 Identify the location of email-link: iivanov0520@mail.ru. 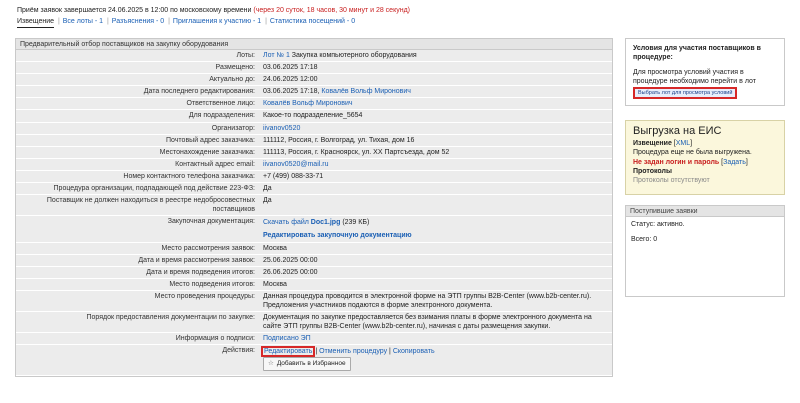
(295, 164).